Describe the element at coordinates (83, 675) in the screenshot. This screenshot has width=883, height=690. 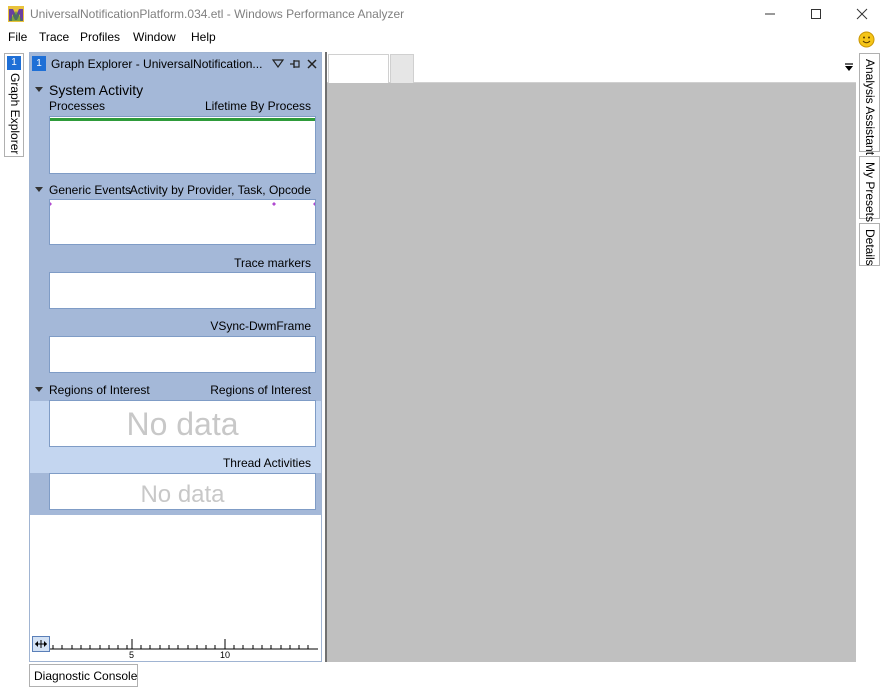
I see `diagnostic-console-button: Diagnostic Console` at that location.